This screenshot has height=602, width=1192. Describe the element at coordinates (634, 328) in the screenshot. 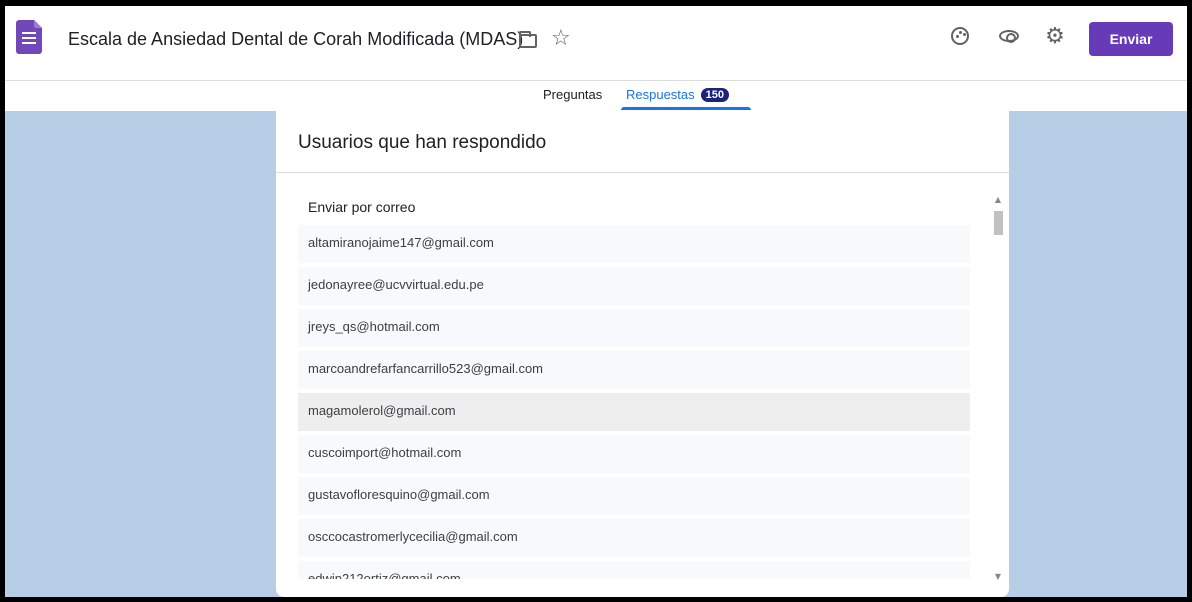

I see `list-item: jreys_qs@hotmail.com` at that location.